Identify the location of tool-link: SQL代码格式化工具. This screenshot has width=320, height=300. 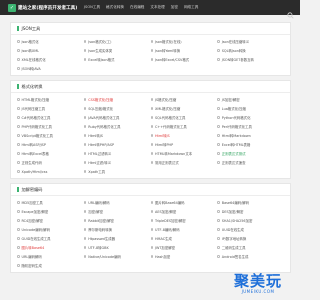
(184, 117).